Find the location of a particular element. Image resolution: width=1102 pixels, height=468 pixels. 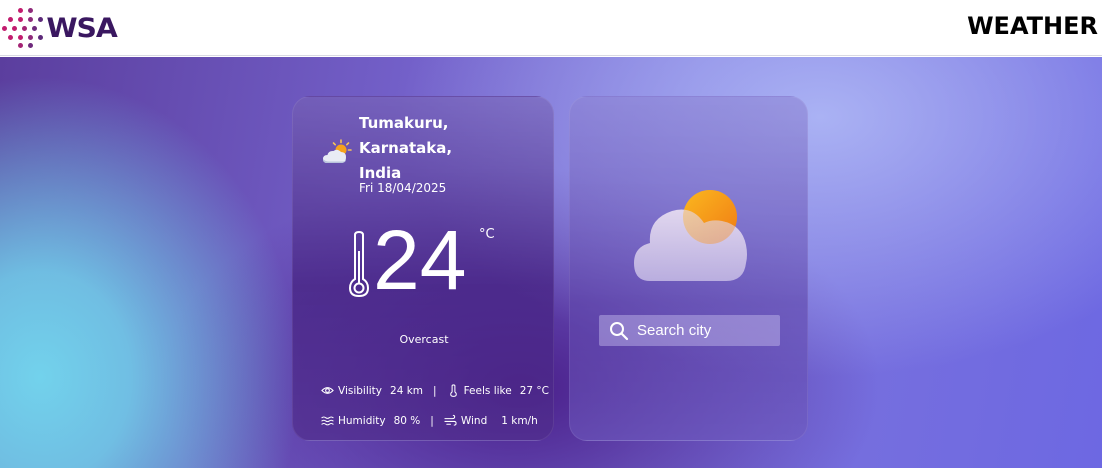

location-city: Tumakuru, is located at coordinates (404, 123).